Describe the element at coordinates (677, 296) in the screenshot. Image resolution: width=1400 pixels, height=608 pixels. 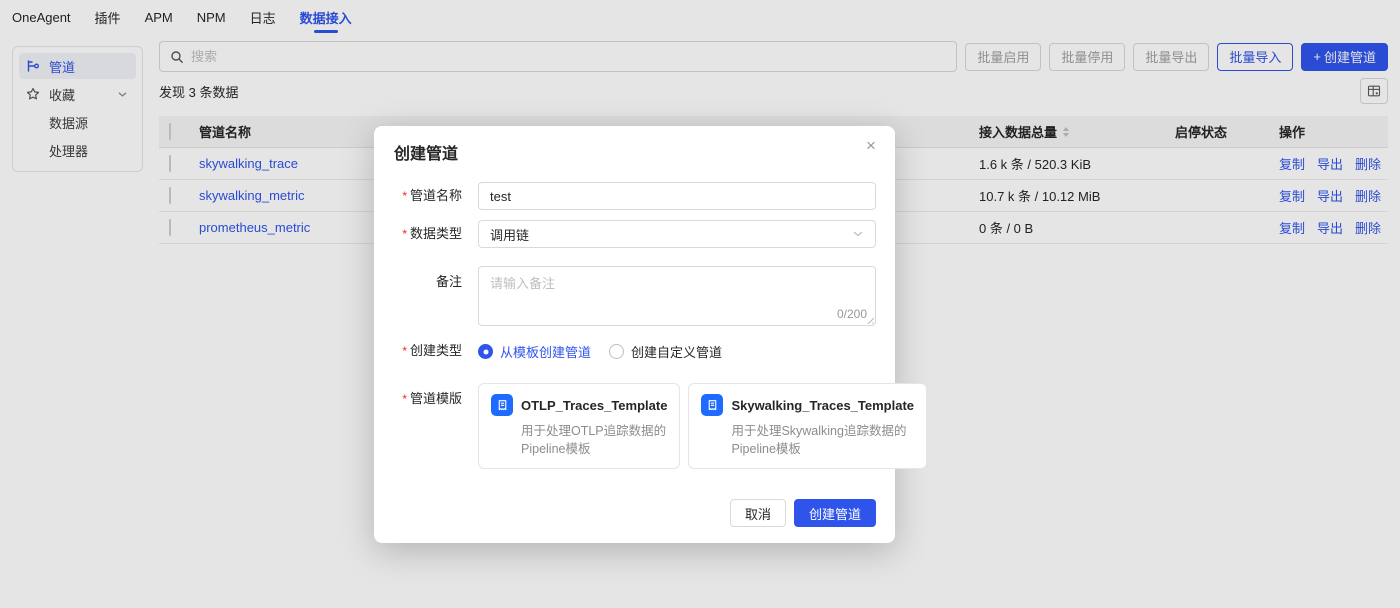
I see `remark-textarea` at that location.